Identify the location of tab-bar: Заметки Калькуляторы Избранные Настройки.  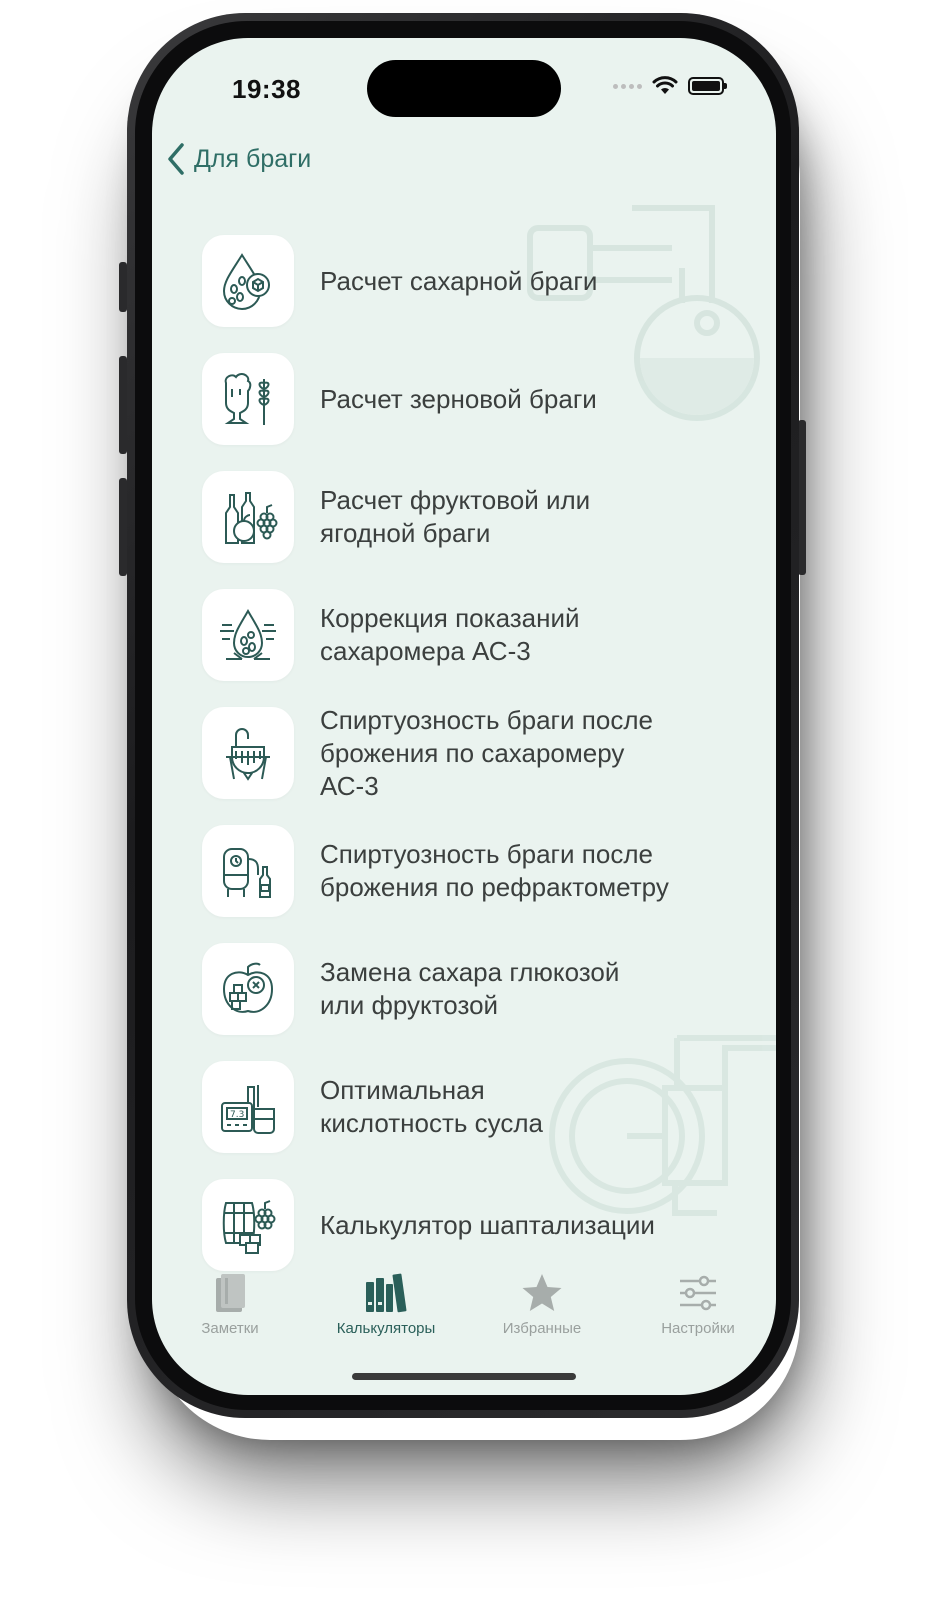
(464, 1305).